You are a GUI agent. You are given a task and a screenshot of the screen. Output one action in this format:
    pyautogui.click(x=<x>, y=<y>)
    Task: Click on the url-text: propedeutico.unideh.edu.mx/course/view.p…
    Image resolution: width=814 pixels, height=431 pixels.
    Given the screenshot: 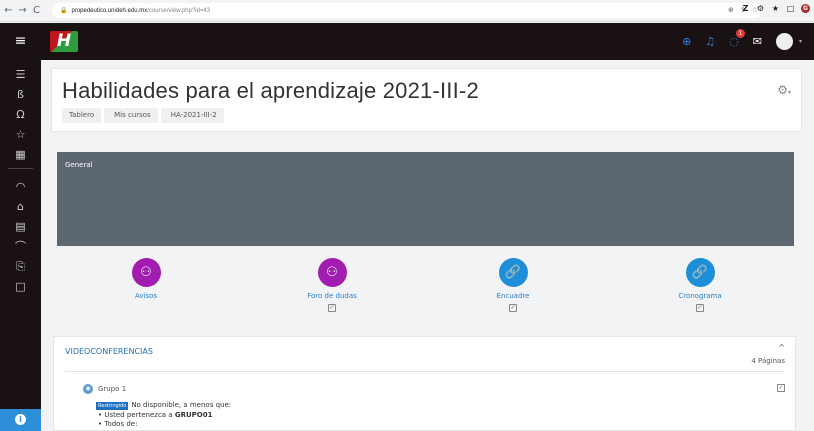 What is the action you would take?
    pyautogui.click(x=141, y=10)
    